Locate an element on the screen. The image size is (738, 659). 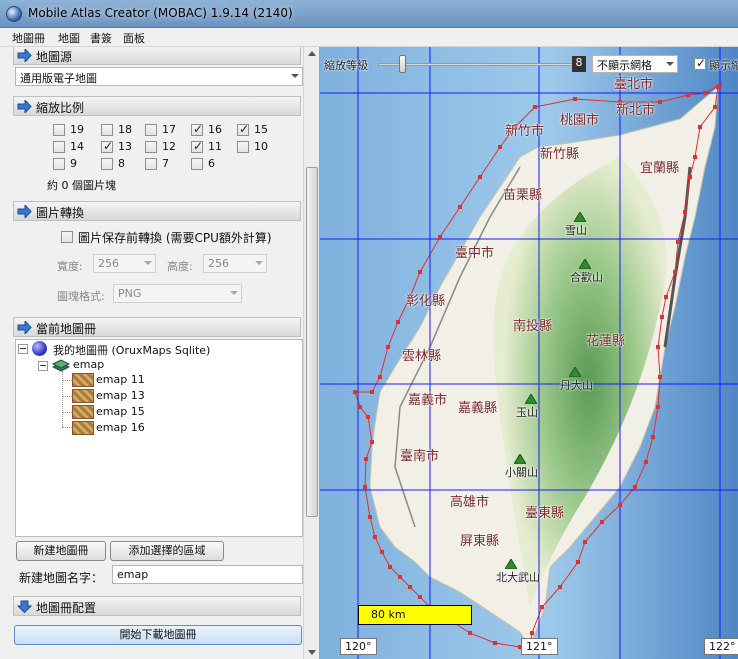
recompress-checkbox is located at coordinates (67, 237).